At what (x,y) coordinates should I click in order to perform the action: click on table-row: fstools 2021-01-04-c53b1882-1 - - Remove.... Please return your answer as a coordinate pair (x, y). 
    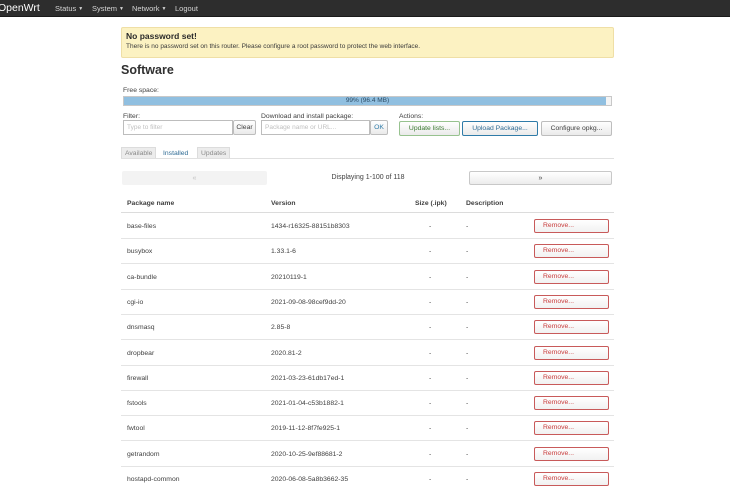
    Looking at the image, I should click on (367, 404).